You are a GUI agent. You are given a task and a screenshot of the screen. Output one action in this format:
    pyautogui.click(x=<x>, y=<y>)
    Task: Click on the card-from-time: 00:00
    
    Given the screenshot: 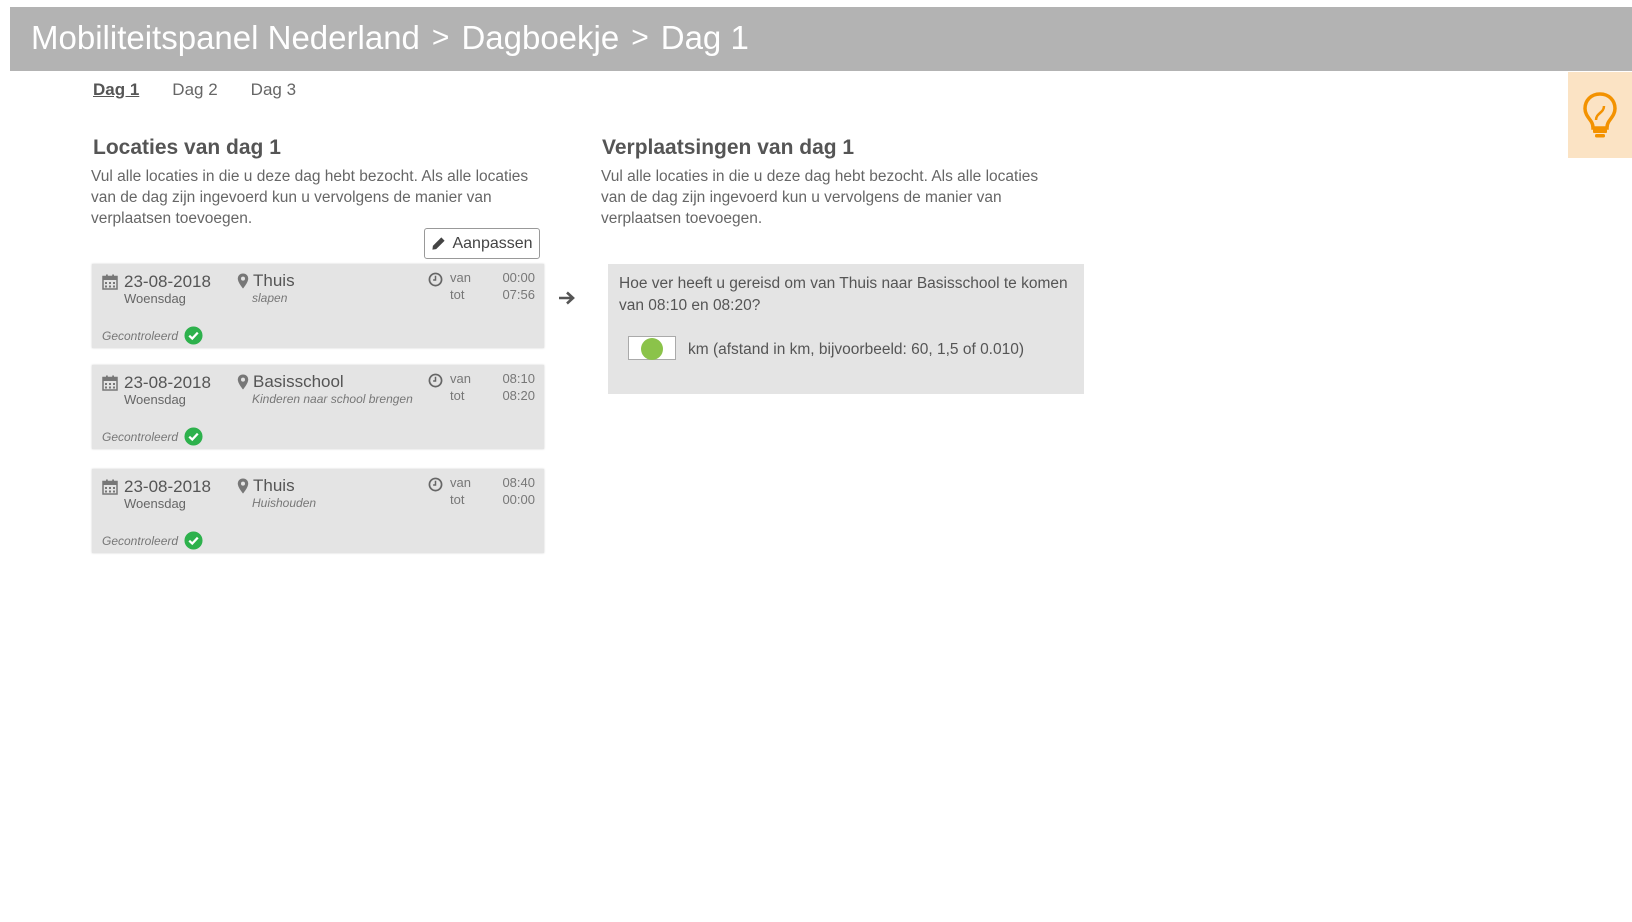 What is the action you would take?
    pyautogui.click(x=518, y=277)
    